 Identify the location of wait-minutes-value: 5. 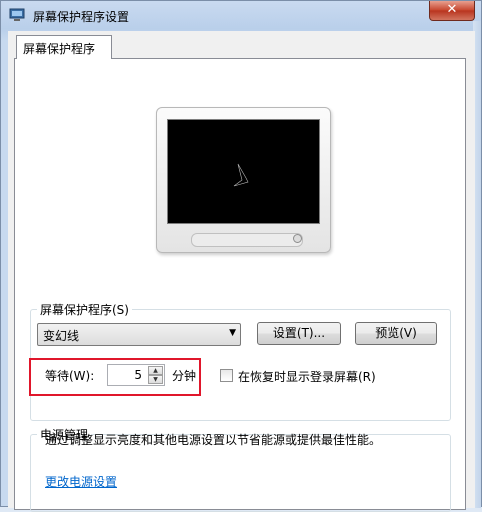
(138, 375).